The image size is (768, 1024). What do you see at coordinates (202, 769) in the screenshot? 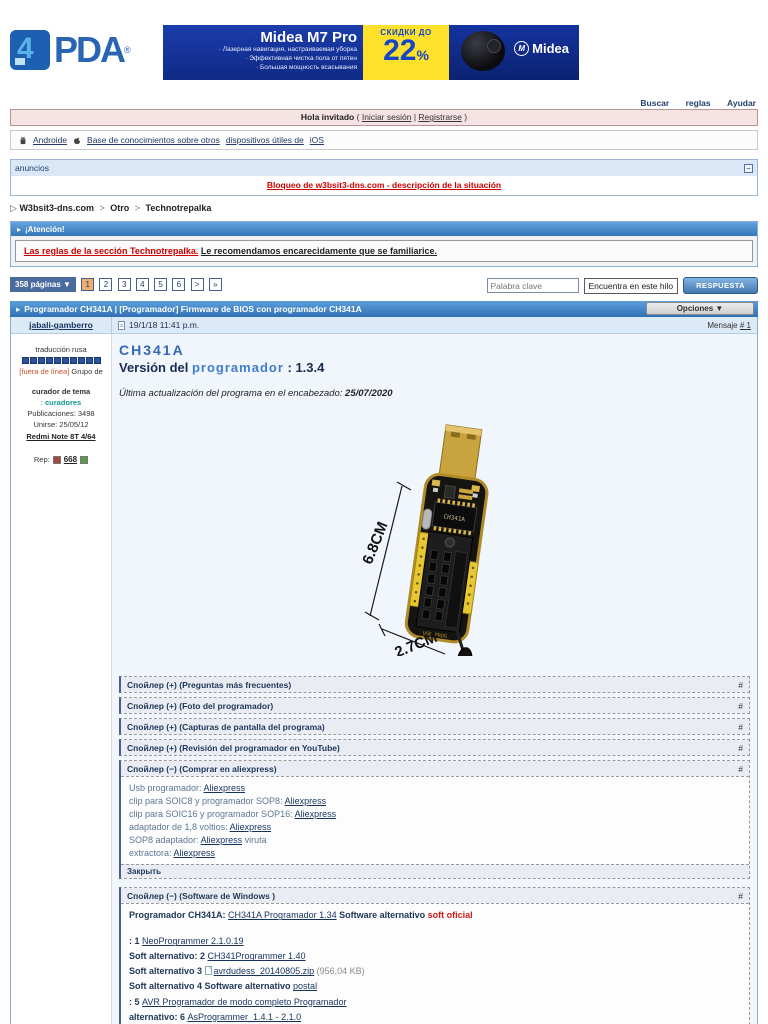
I see `spoiler-title: Спойлер (−) (Comprar en aliexpress)` at bounding box center [202, 769].